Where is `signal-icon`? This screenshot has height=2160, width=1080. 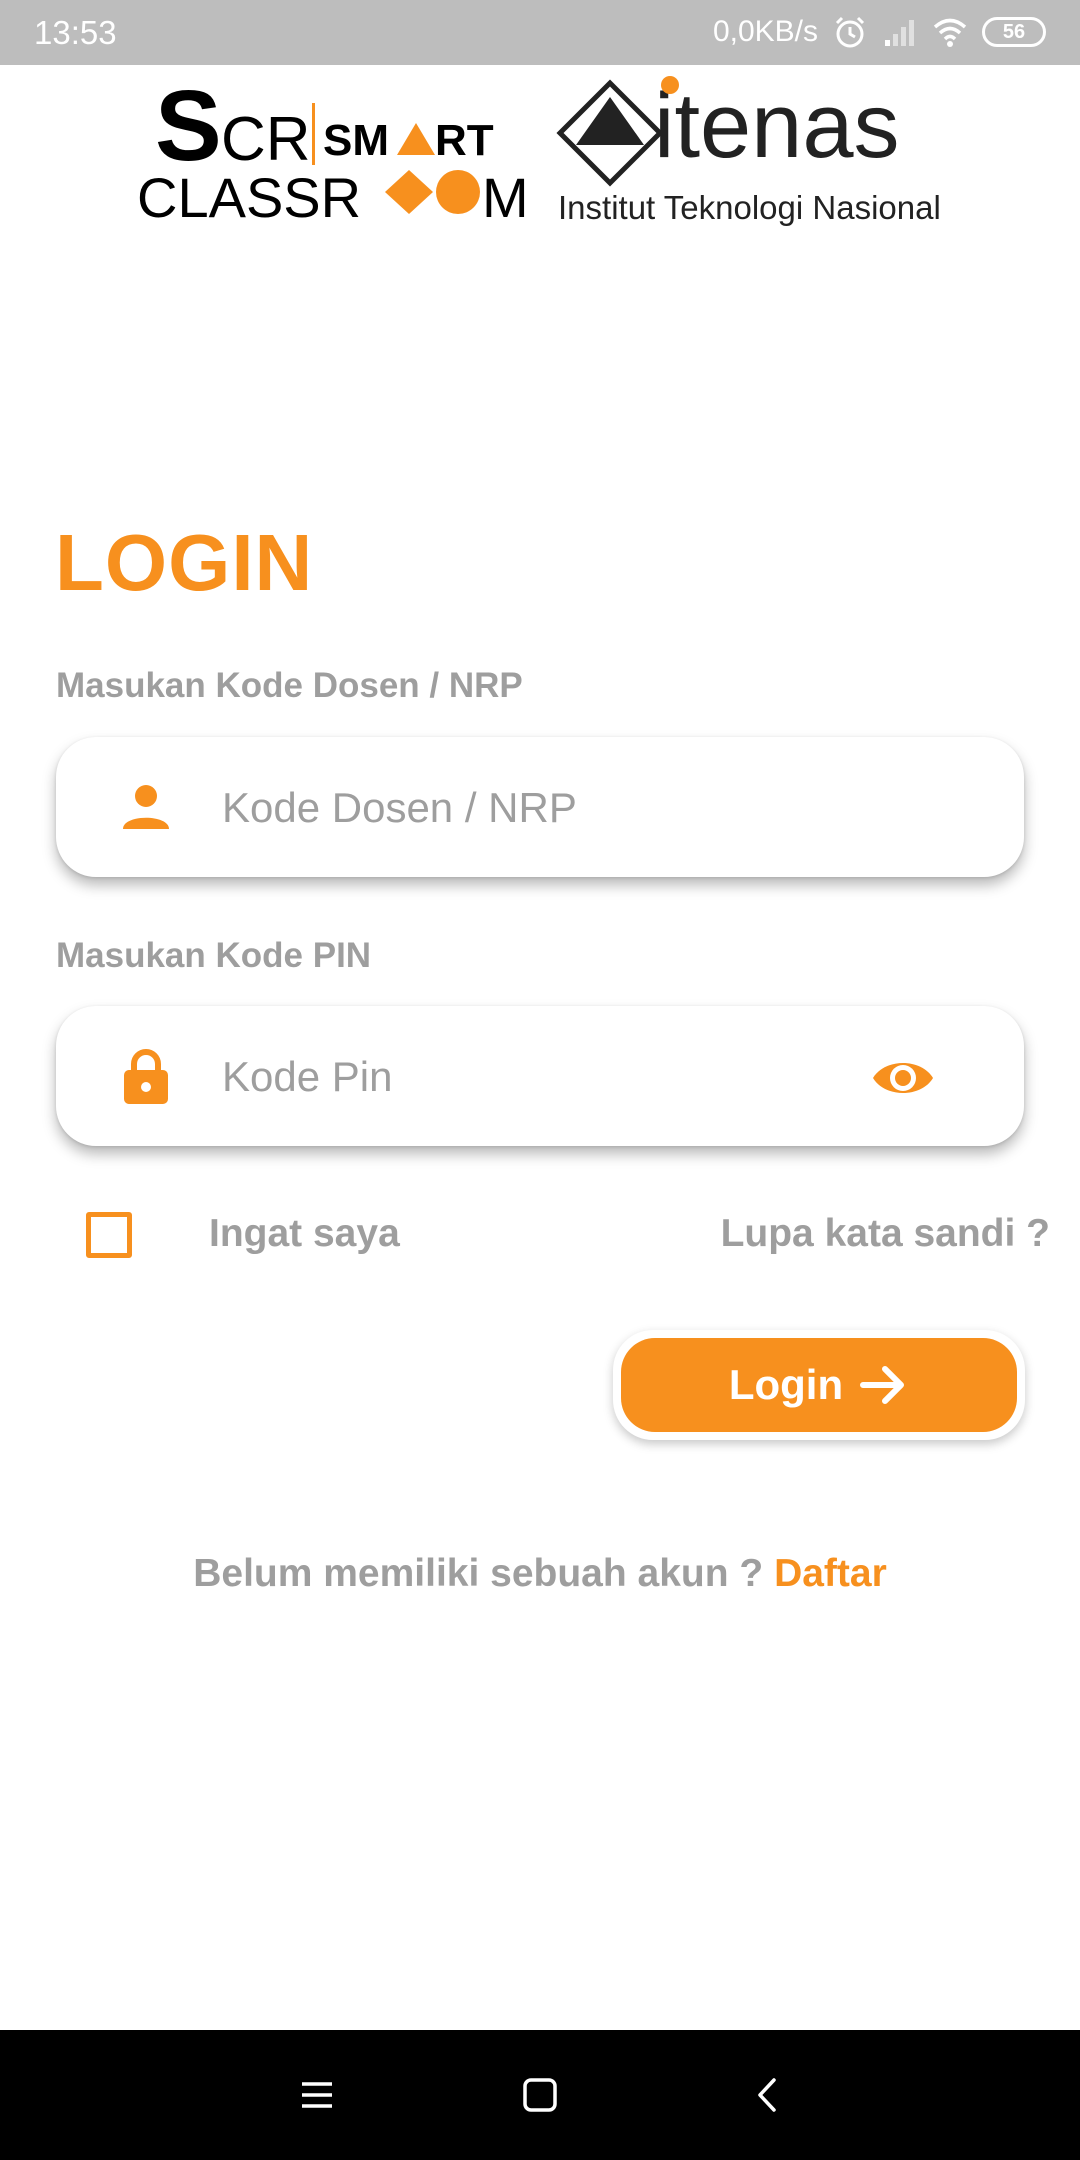
signal-icon is located at coordinates (899, 33).